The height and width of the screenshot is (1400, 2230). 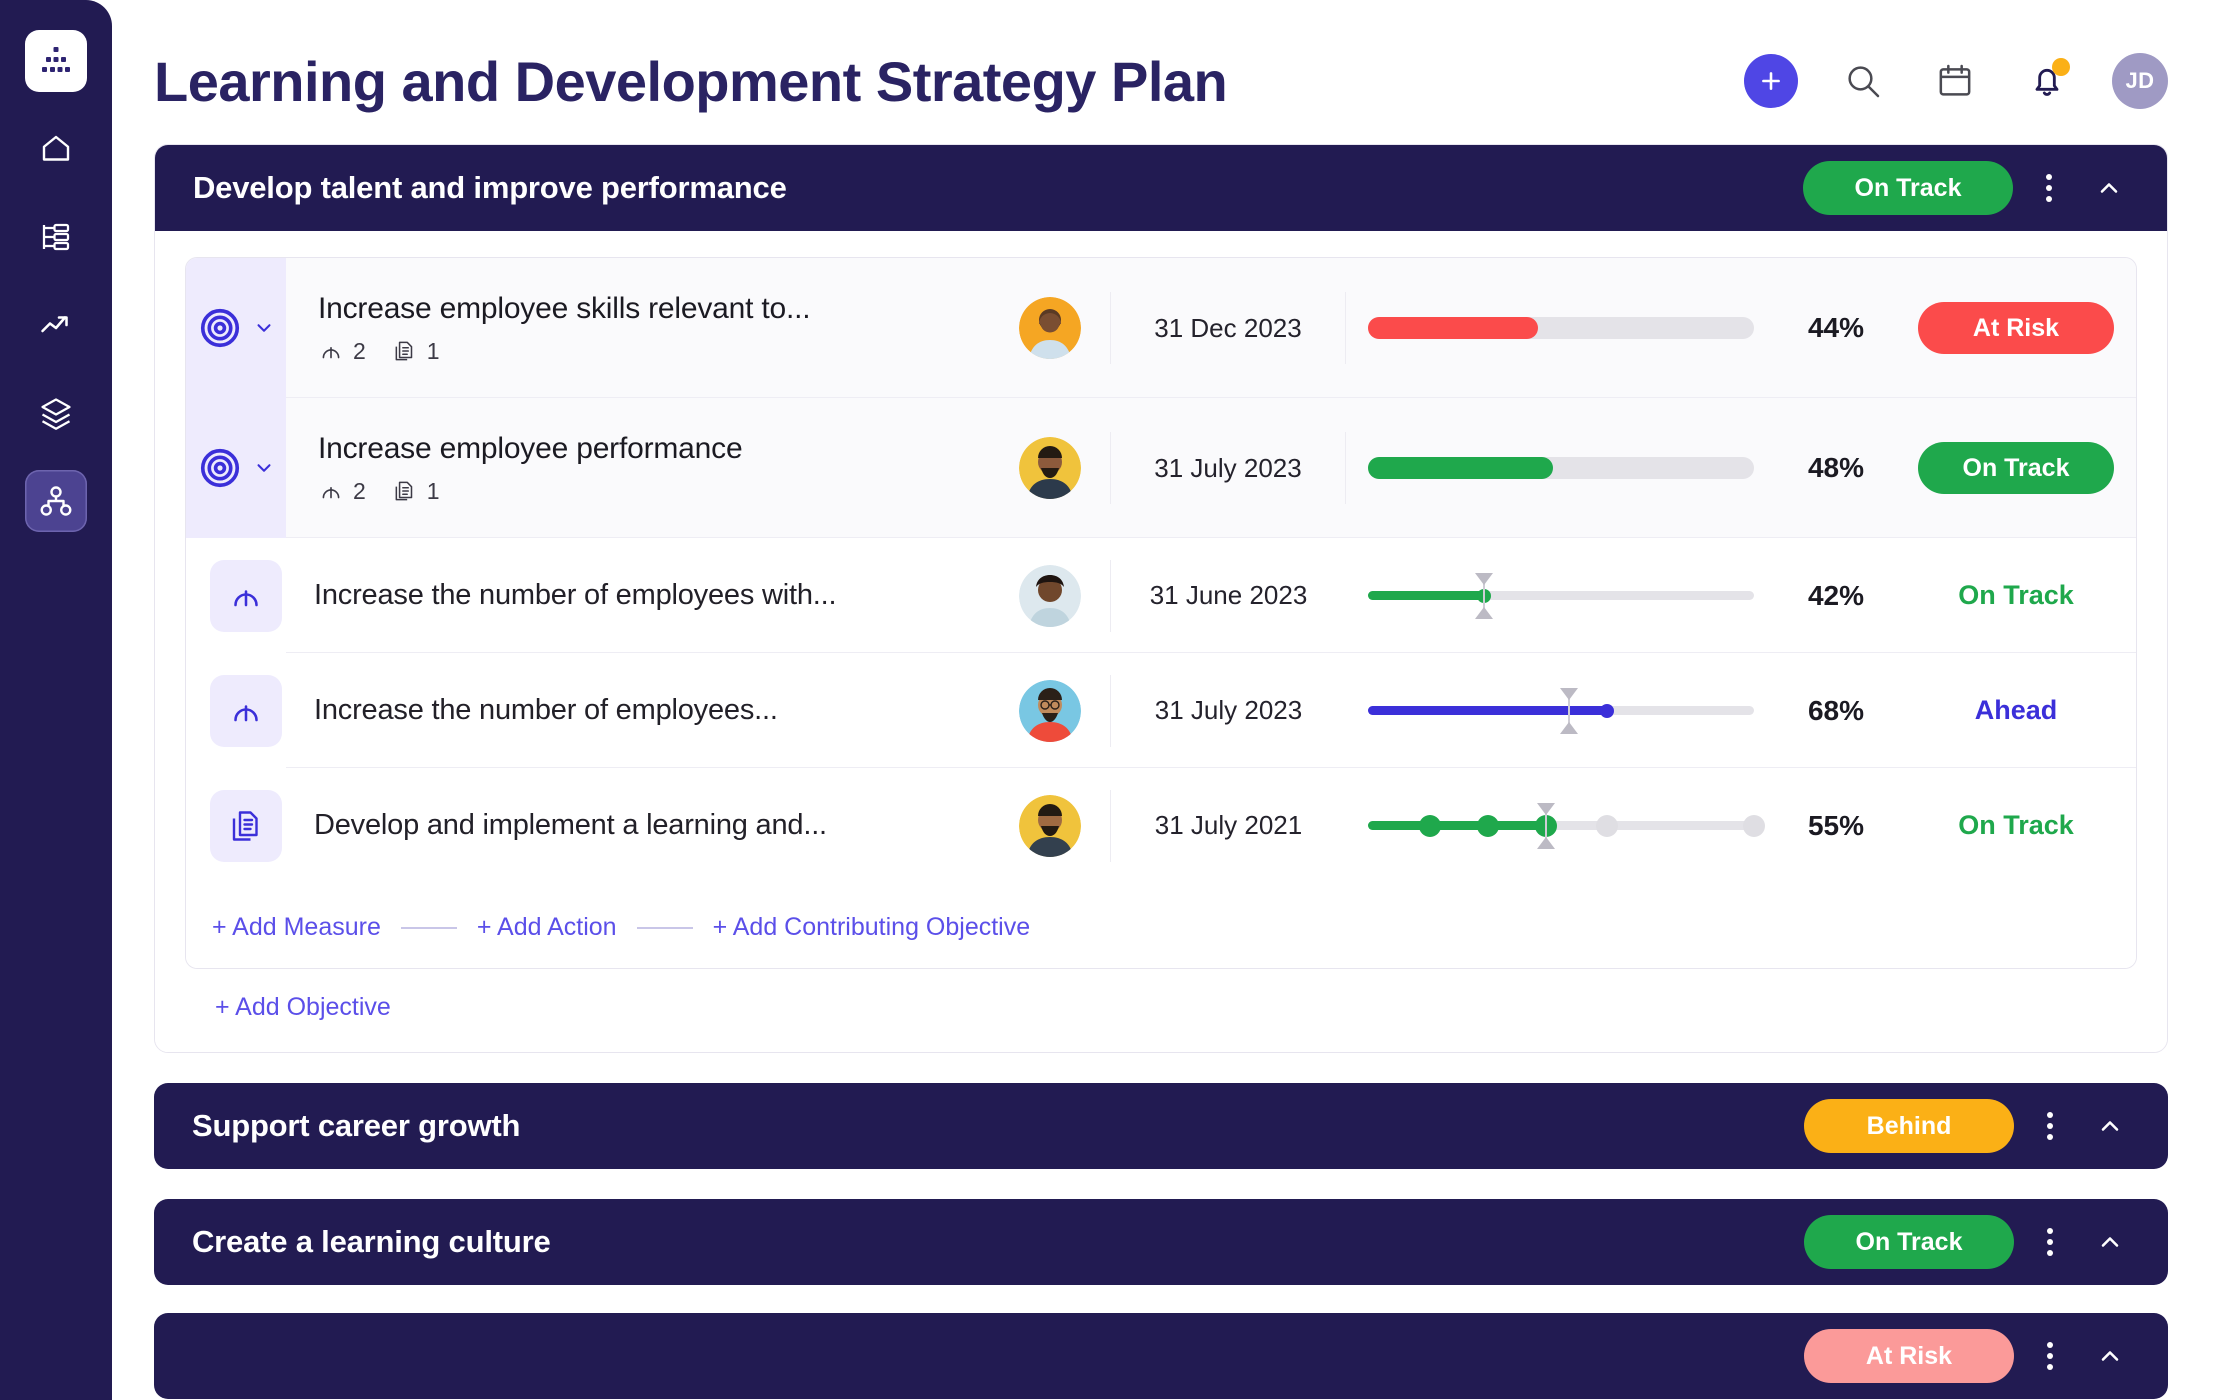 I want to click on objective-title: Develop talent and improve performance, so click(x=490, y=187).